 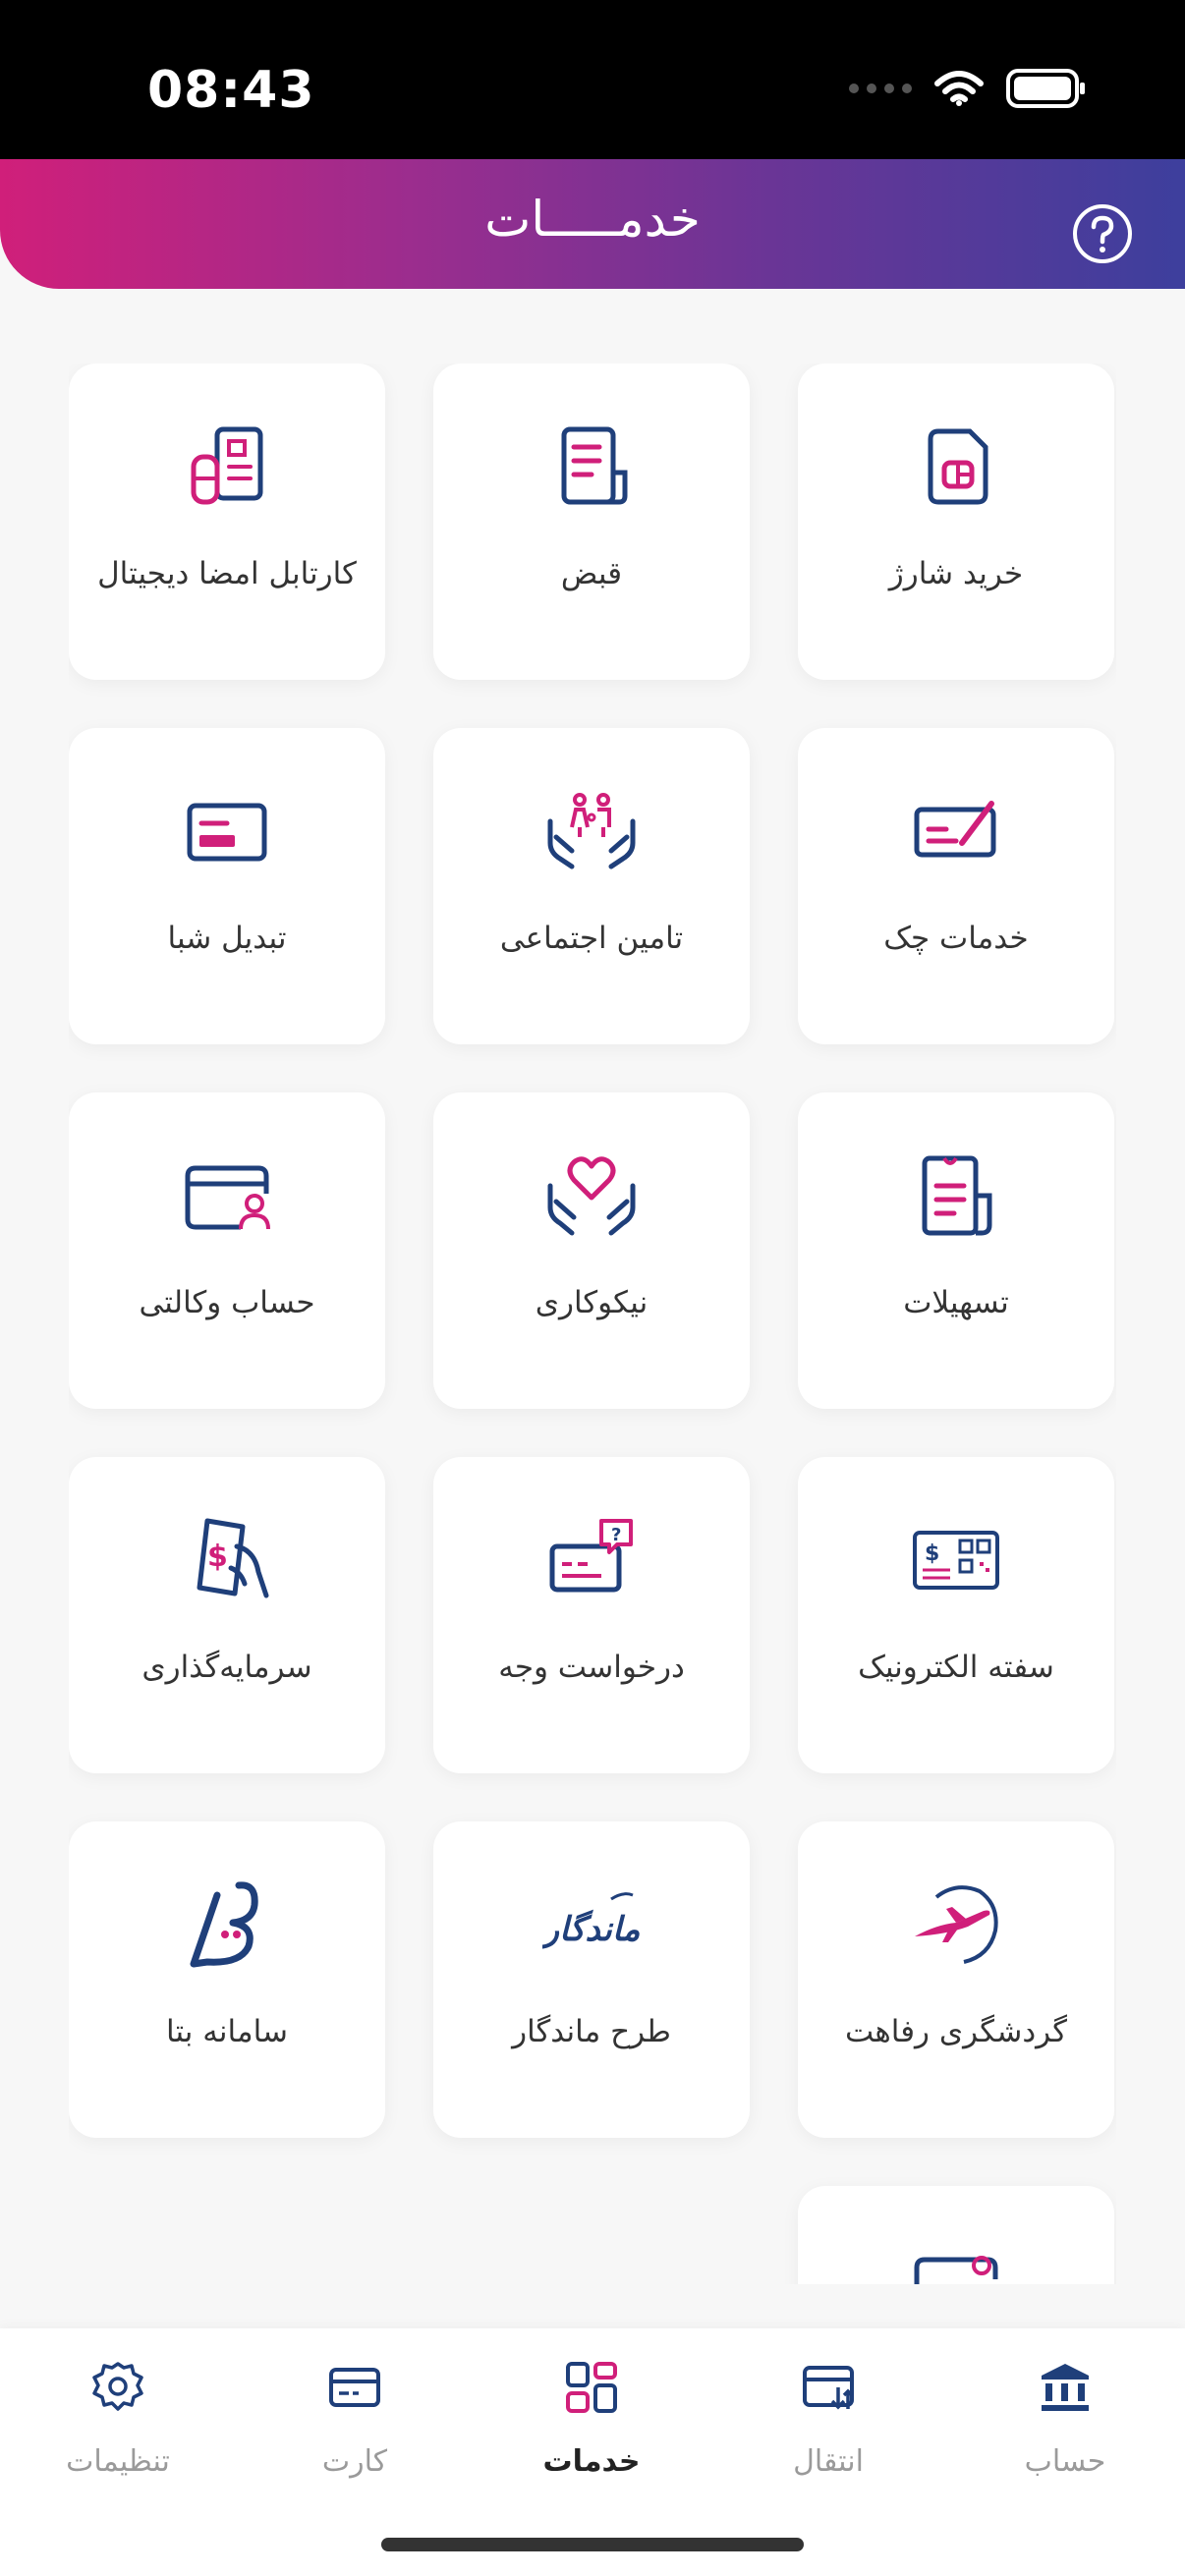 What do you see at coordinates (227, 1250) in the screenshot?
I see `service-card: حساب وکالتی` at bounding box center [227, 1250].